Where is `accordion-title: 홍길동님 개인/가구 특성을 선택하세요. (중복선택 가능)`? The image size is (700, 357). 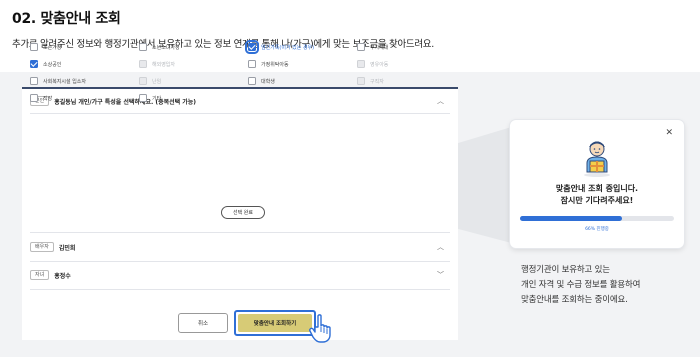
accordion-title: 홍길동님 개인/가구 특성을 선택하세요. (중복선택 가능) is located at coordinates (125, 102).